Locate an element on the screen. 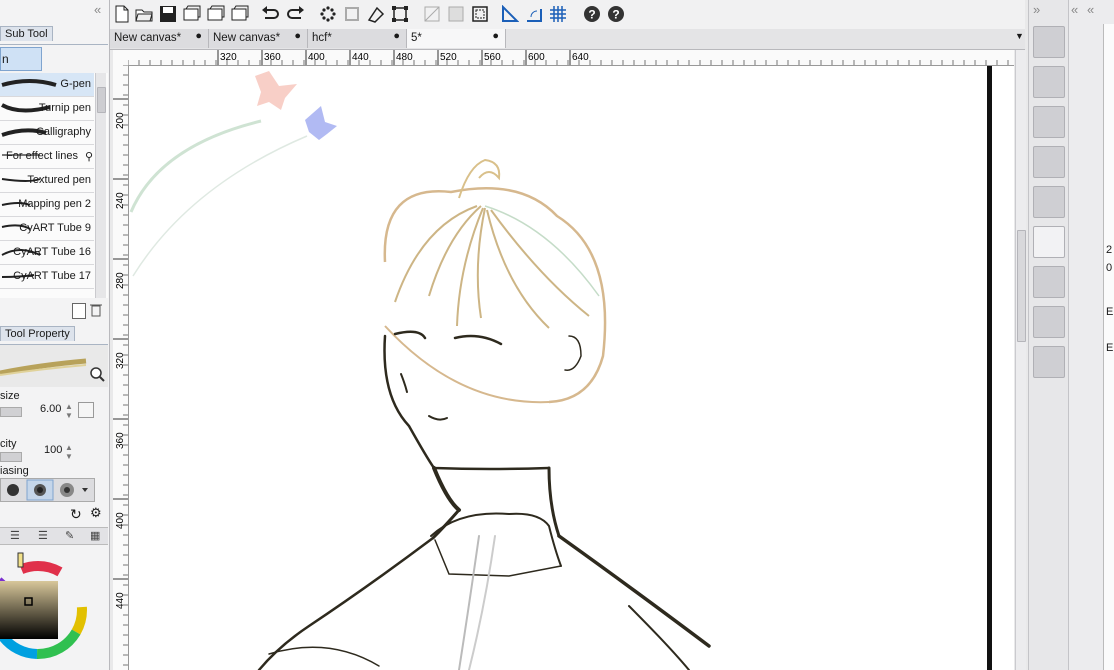  chevrons-left-icon: « is located at coordinates (1074, 9).